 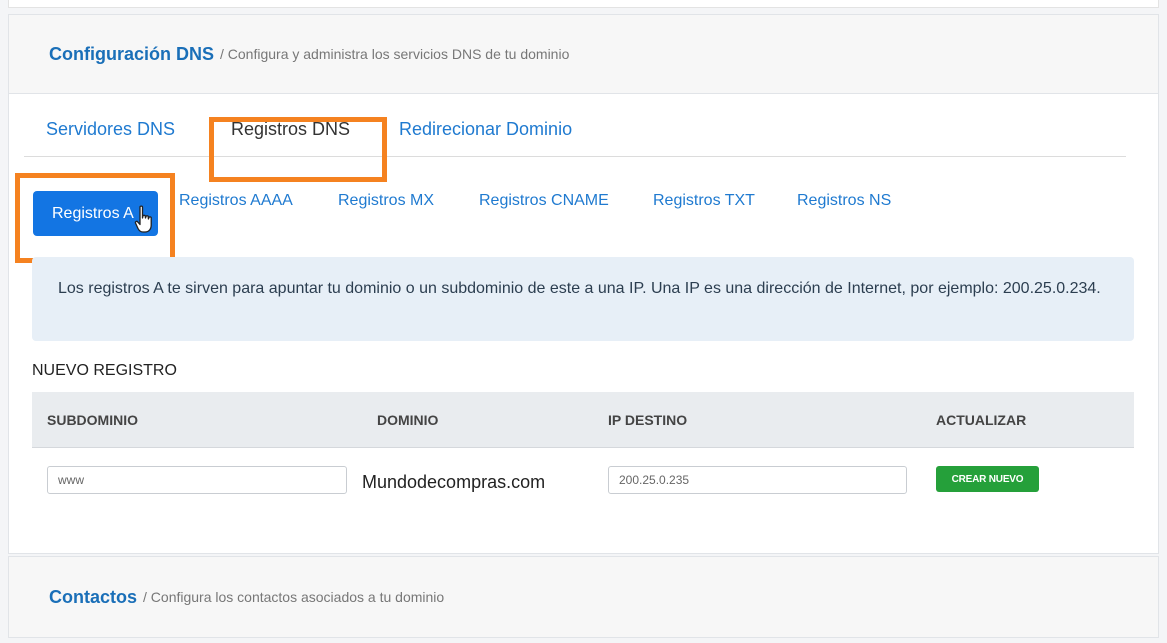 I want to click on records-table-header: SUBDOMINIO DOMINIO IP DESTINO ACTUALIZAR, so click(x=583, y=420).